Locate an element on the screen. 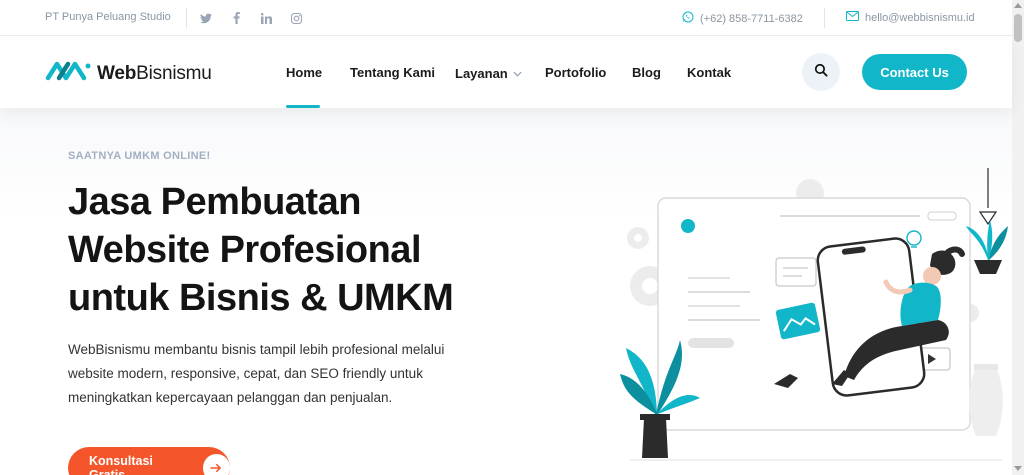 This screenshot has height=475, width=1024. nav-layanan: Layanan is located at coordinates (488, 73).